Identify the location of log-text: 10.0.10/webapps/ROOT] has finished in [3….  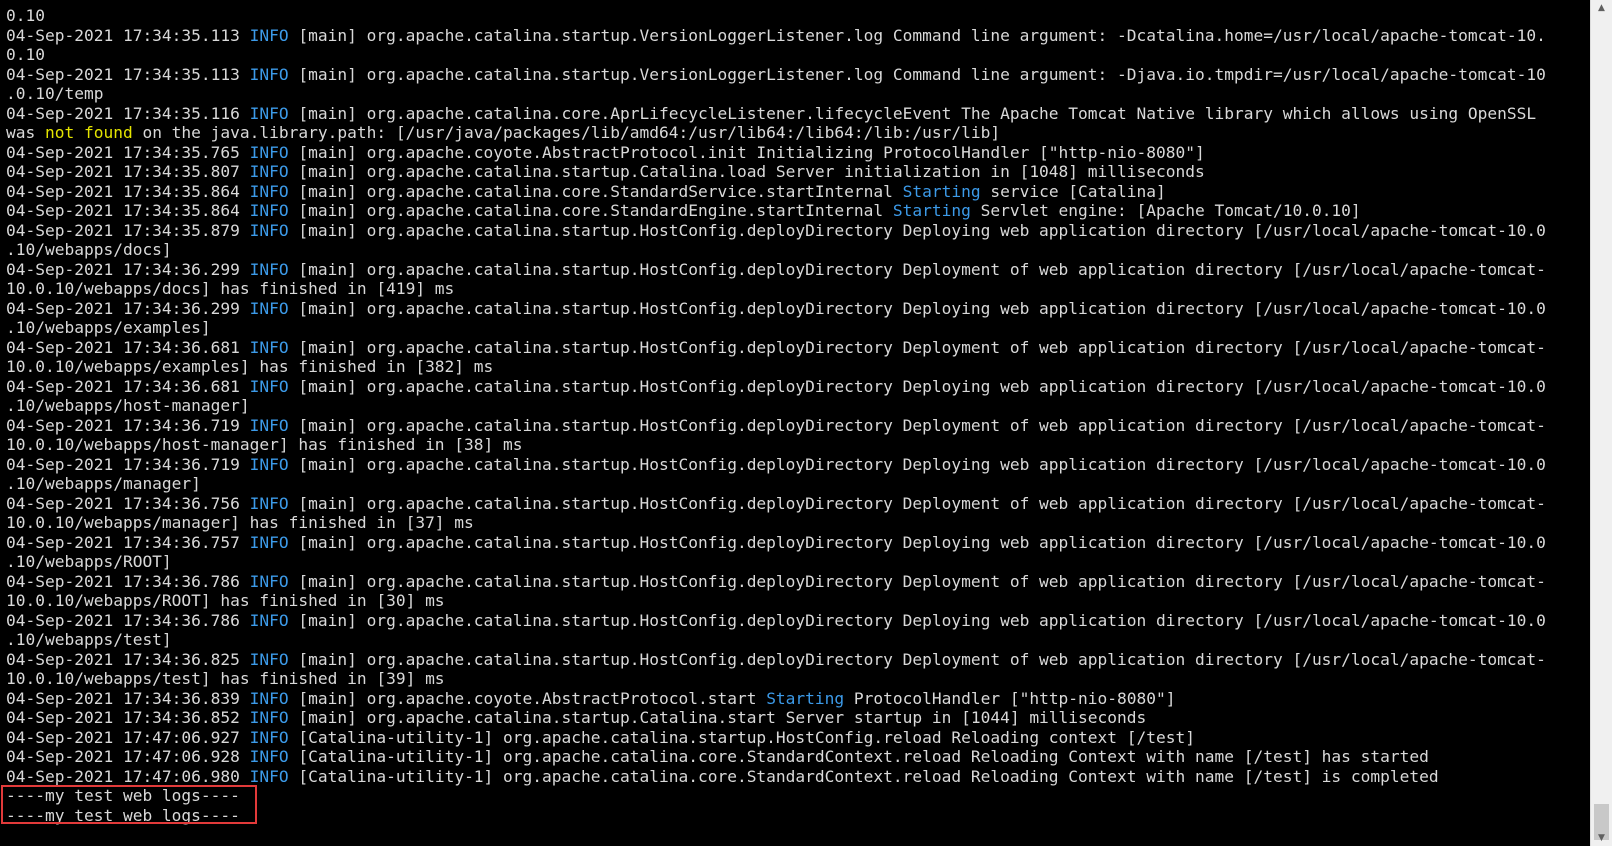
(225, 600).